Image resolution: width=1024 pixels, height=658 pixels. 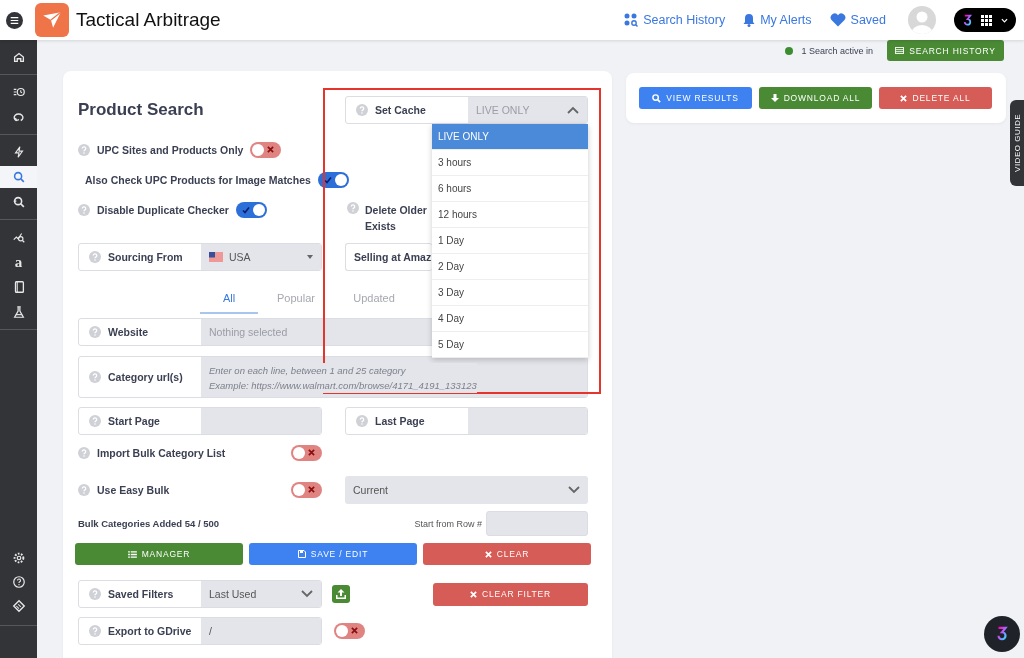 I want to click on field-value: /, so click(x=210, y=631).